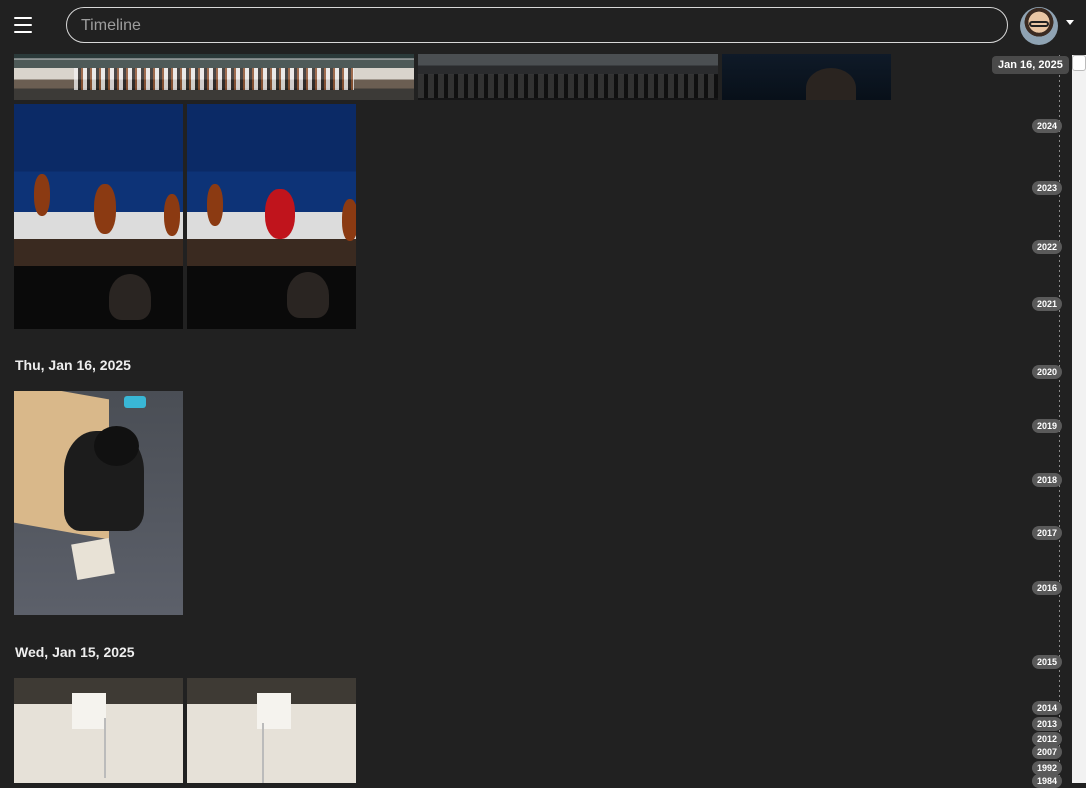 The image size is (1086, 788). I want to click on top-app-bar, so click(543, 27).